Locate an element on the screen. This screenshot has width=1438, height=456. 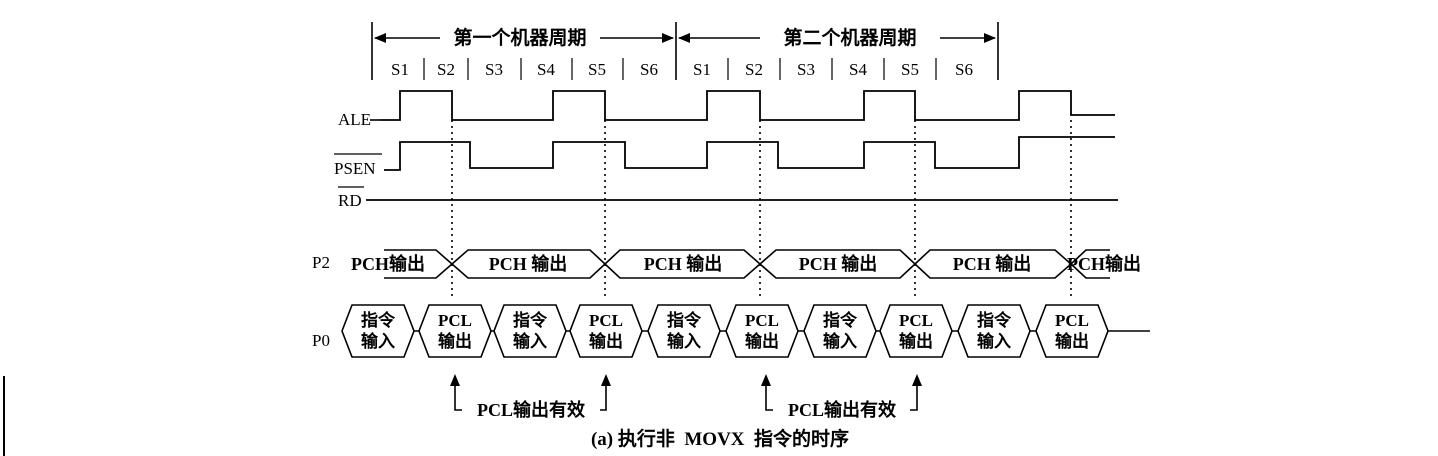
period-label-2: 第二个机器周期 is located at coordinates (849, 37).